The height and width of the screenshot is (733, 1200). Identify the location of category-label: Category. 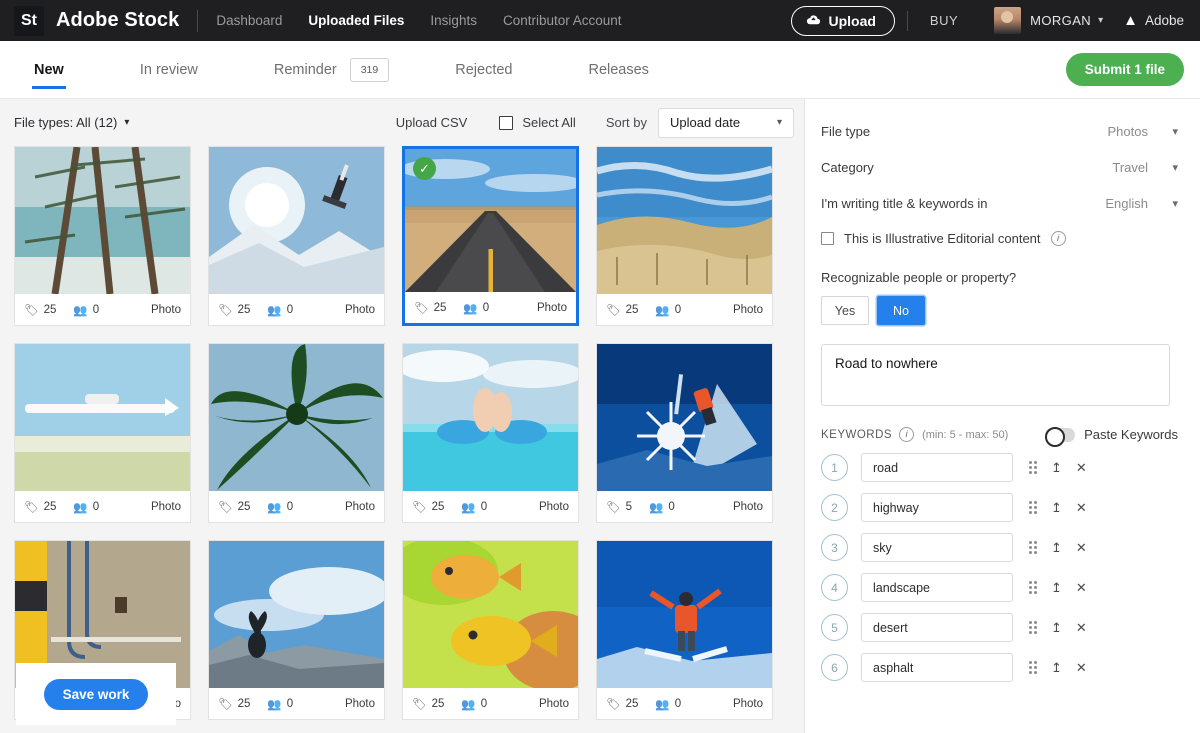
(847, 167).